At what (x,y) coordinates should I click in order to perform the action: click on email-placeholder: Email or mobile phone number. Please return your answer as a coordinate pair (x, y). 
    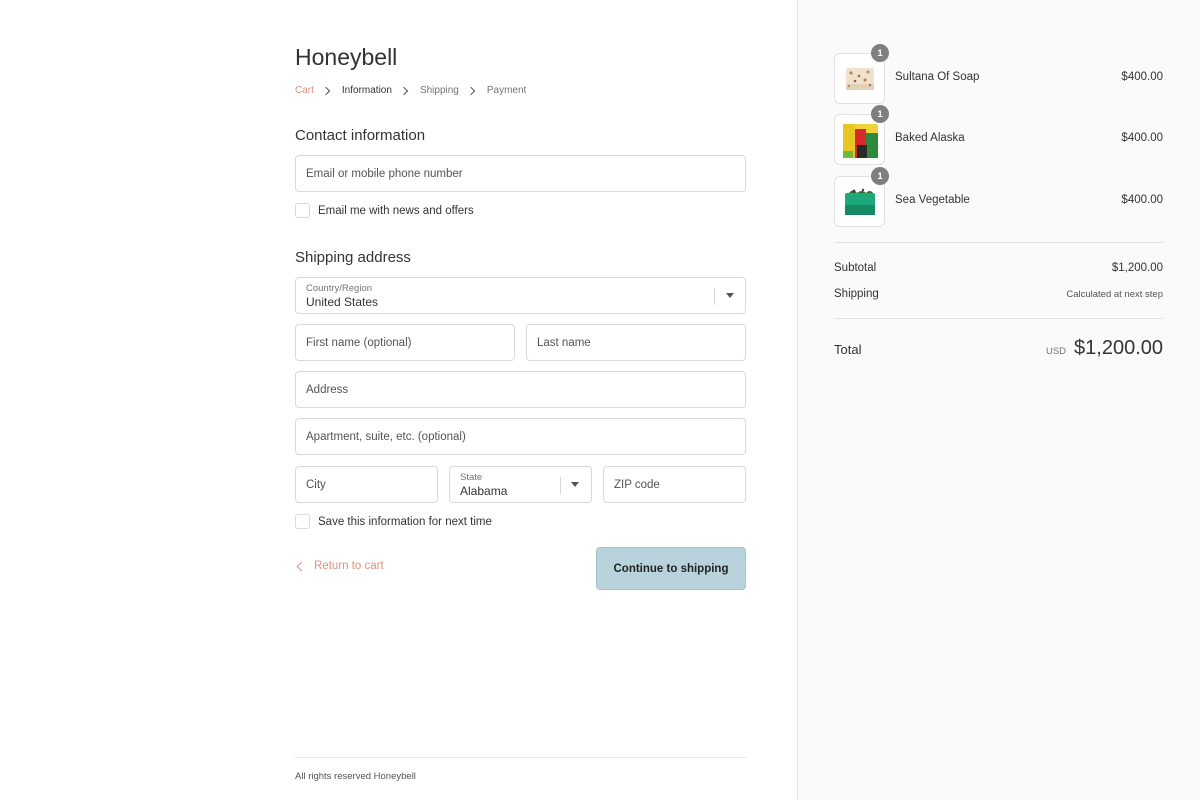
    Looking at the image, I should click on (384, 173).